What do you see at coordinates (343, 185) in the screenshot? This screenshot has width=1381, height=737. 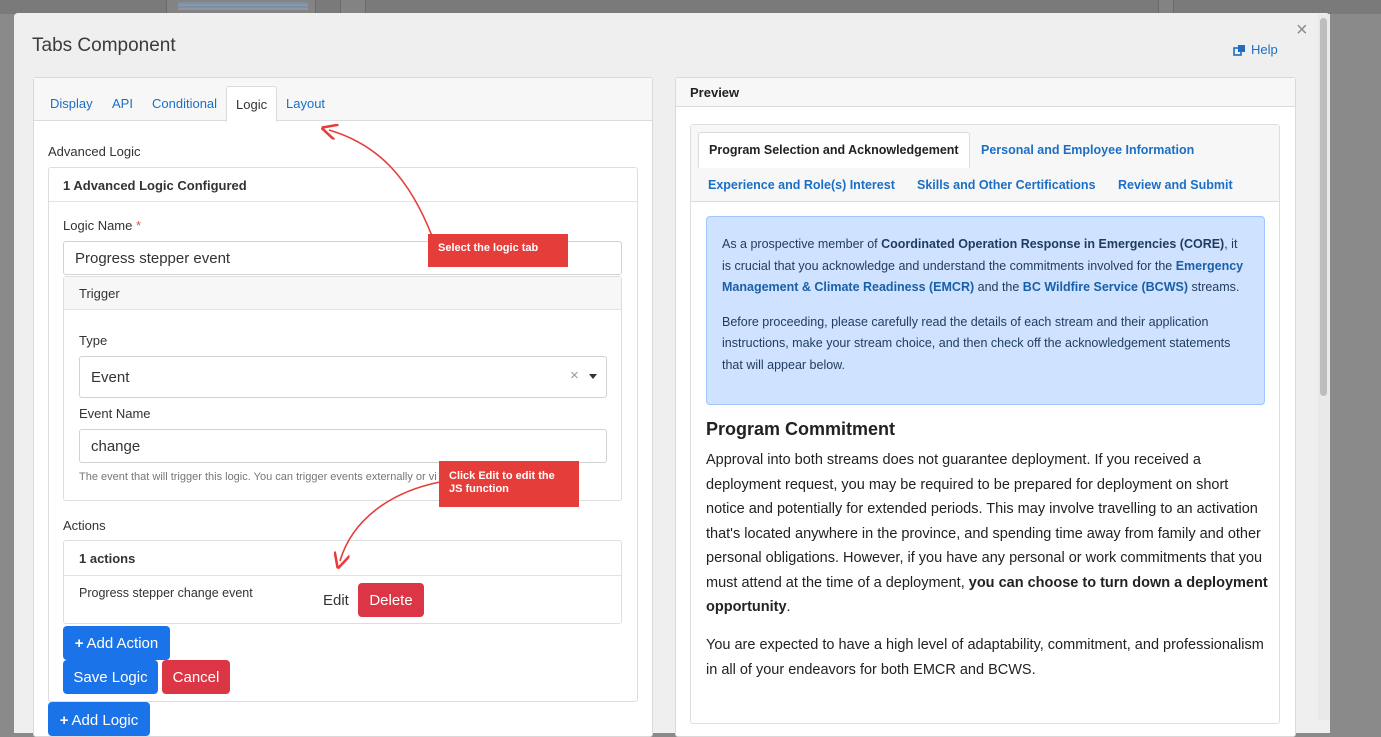 I see `configured-header: 1 Advanced Logic Configured` at bounding box center [343, 185].